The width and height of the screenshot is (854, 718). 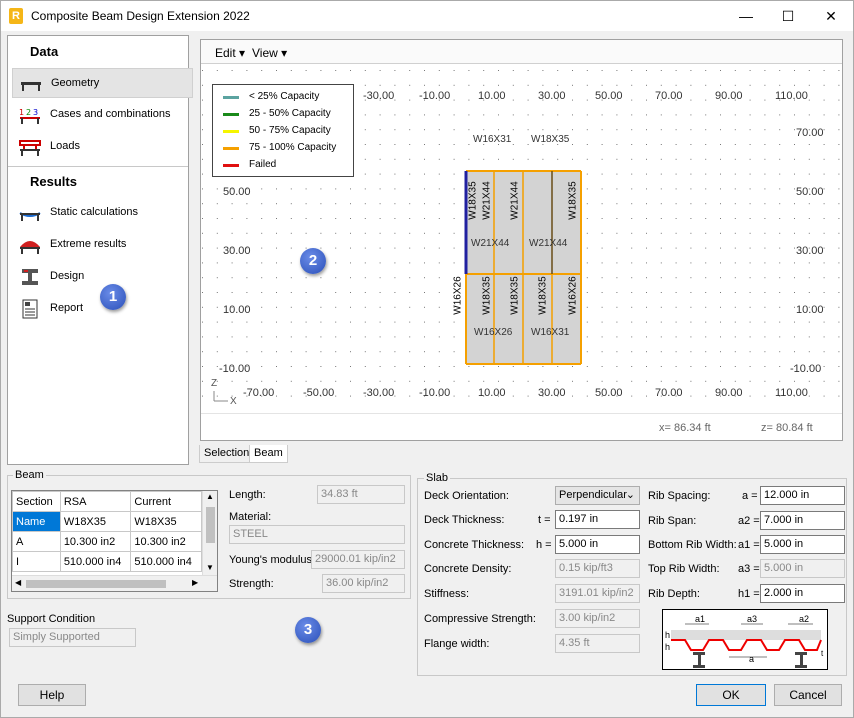 I want to click on table-row: Name W18X35 W18X35, so click(x=107, y=521).